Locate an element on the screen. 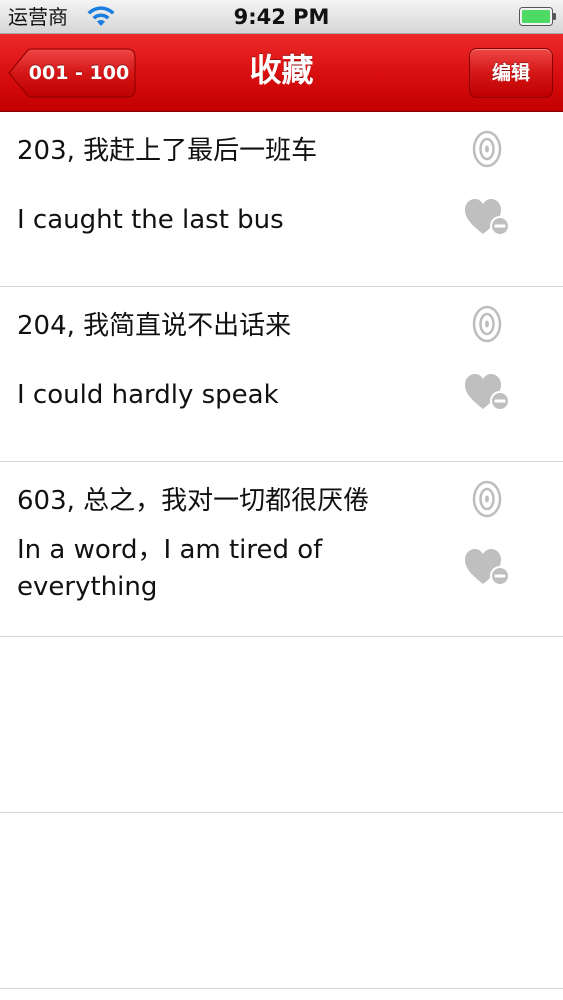 This screenshot has height=1000, width=563. status-bar: 运营商 9:42 PM is located at coordinates (281, 17).